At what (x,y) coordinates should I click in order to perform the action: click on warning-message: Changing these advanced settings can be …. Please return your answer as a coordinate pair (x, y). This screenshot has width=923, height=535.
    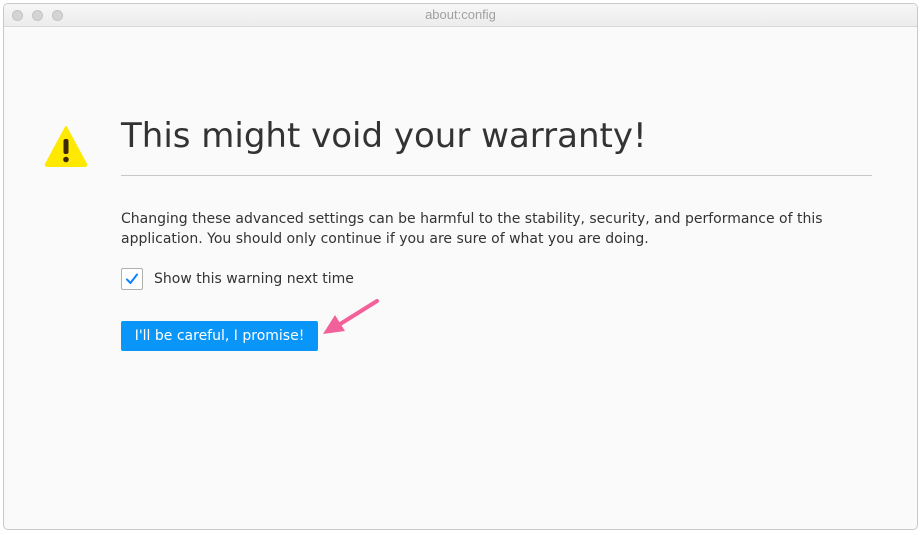
    Looking at the image, I should click on (472, 229).